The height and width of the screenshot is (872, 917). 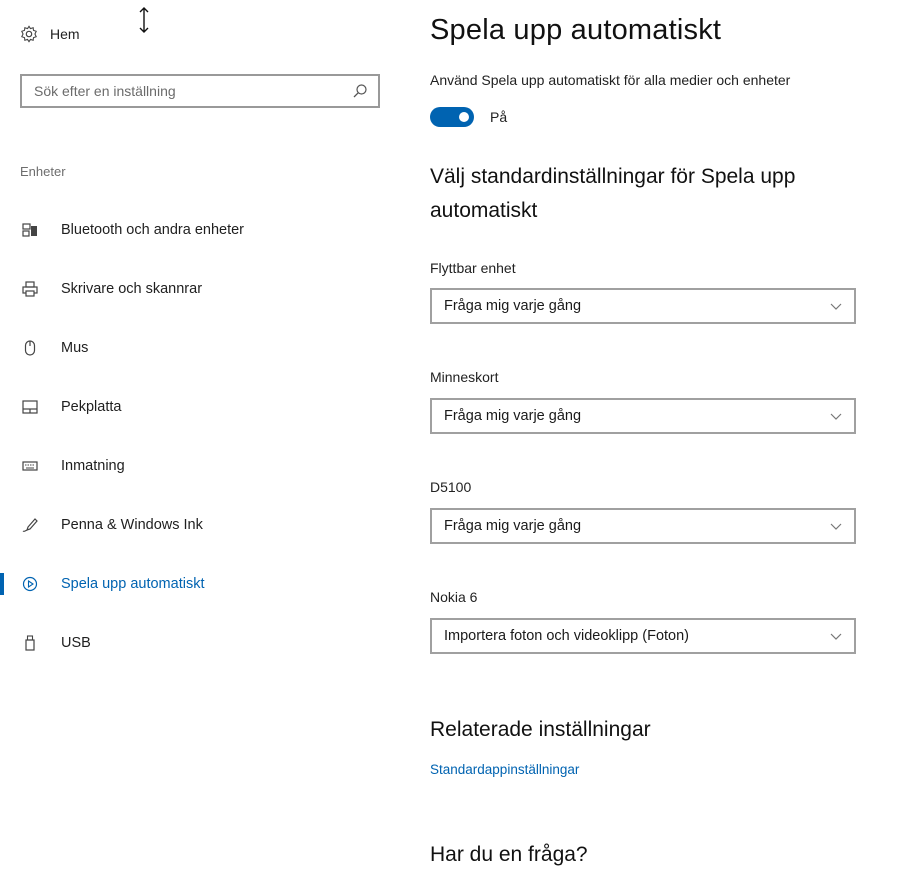 I want to click on home-link: Hem, so click(x=50, y=34).